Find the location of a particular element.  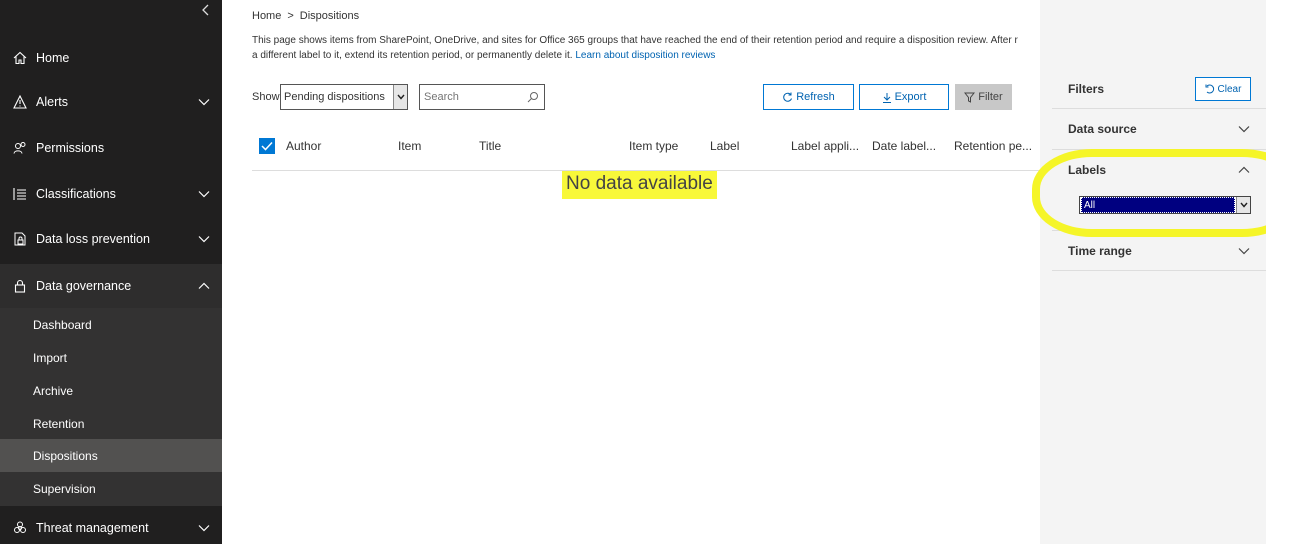

nav-item-label: Data governance is located at coordinates (84, 286).